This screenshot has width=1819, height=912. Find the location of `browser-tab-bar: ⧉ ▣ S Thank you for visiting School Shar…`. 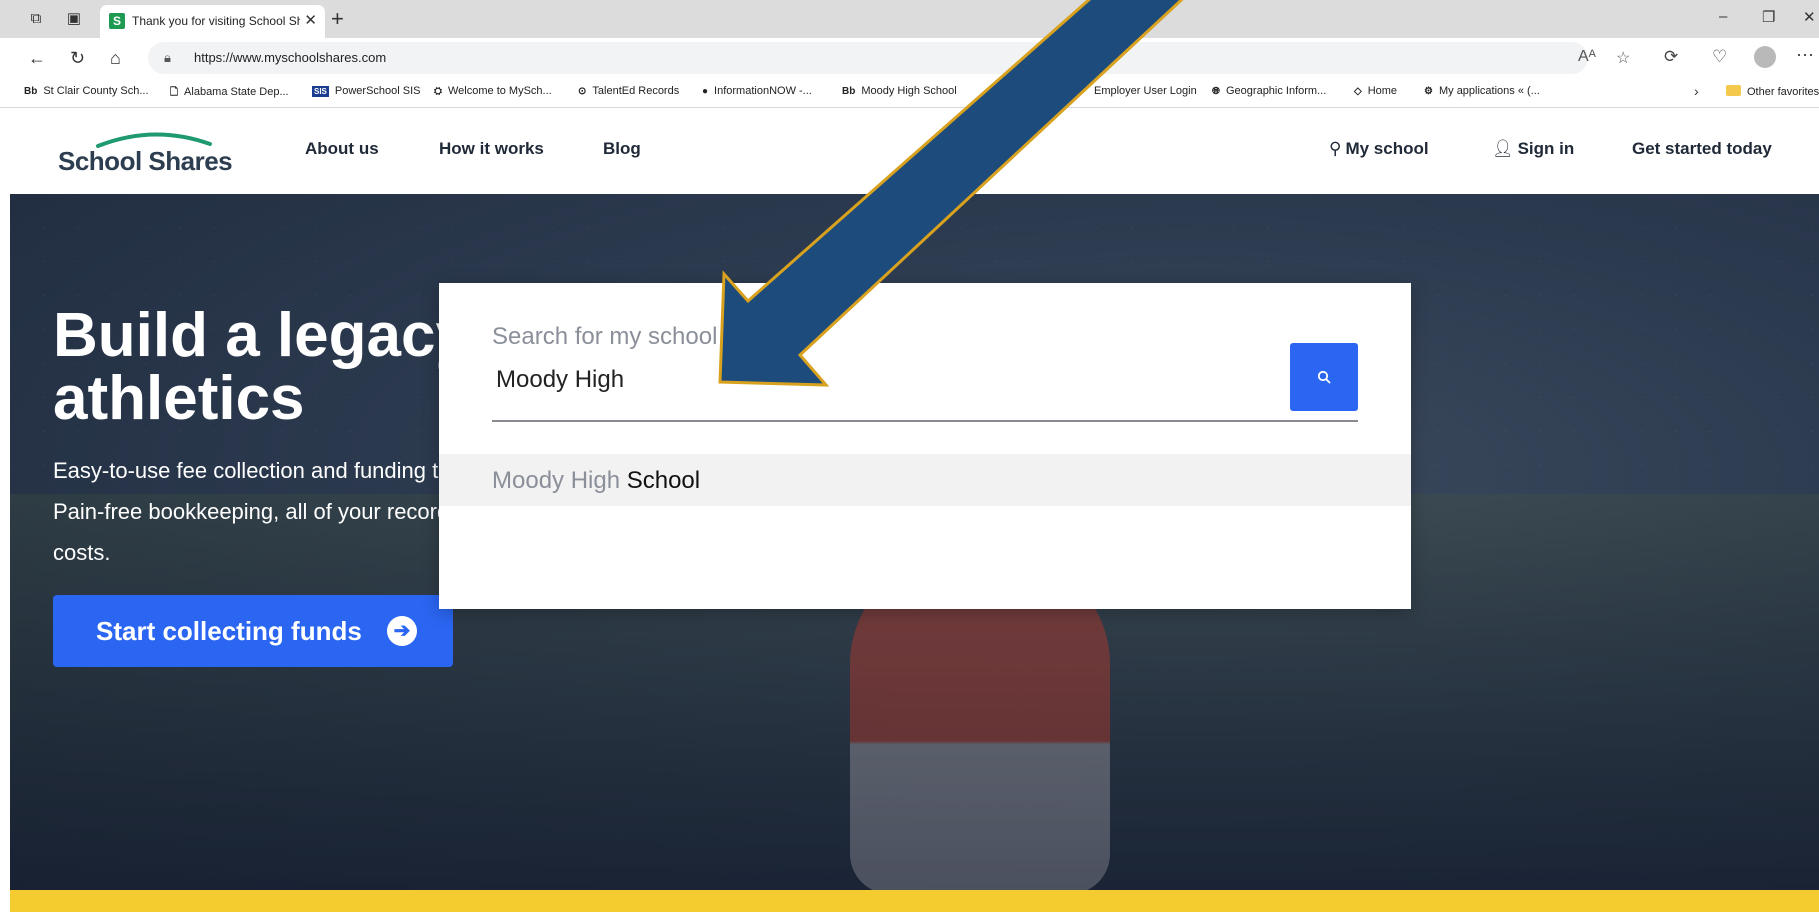

browser-tab-bar: ⧉ ▣ S Thank you for visiting School Shar… is located at coordinates (909, 19).